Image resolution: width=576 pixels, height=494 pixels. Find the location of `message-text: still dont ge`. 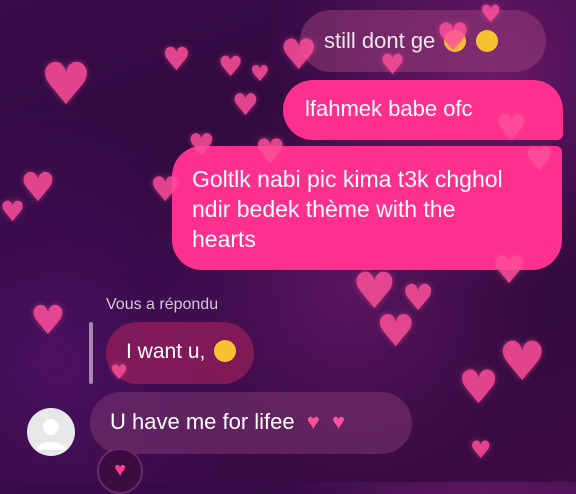

message-text: still dont ge is located at coordinates (380, 40).